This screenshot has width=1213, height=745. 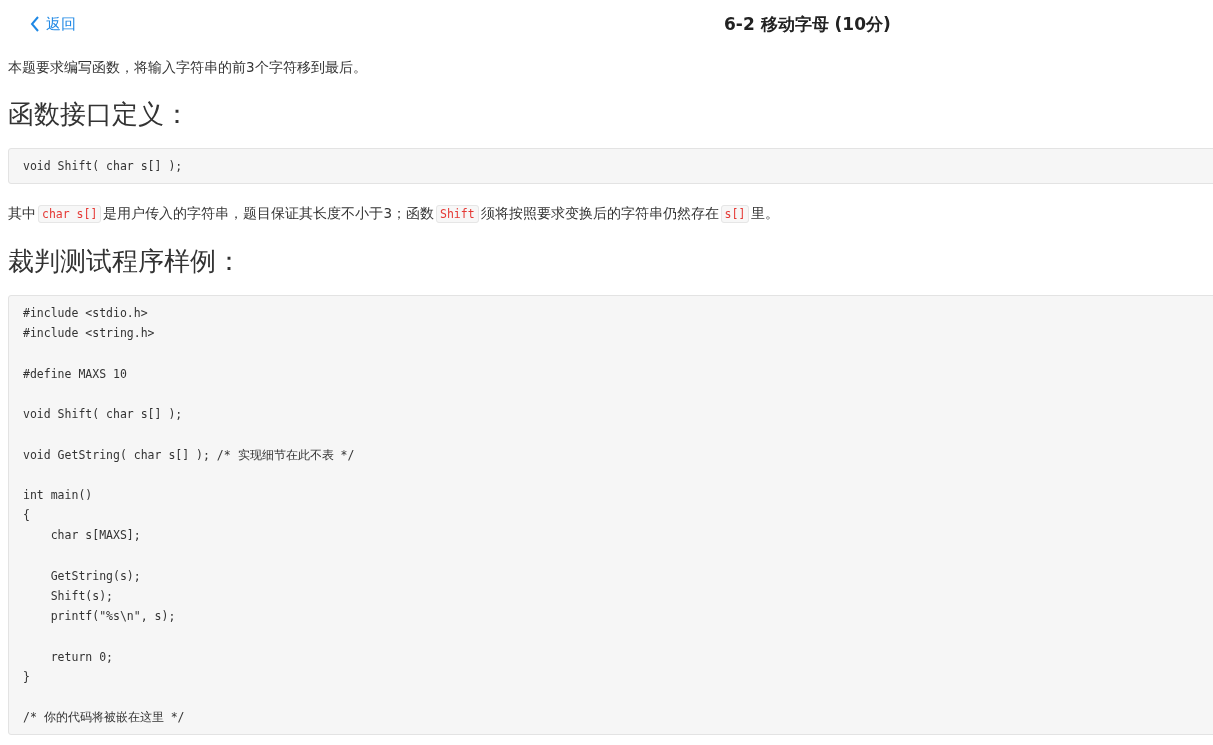 What do you see at coordinates (53, 24) in the screenshot?
I see `back-link: 返回` at bounding box center [53, 24].